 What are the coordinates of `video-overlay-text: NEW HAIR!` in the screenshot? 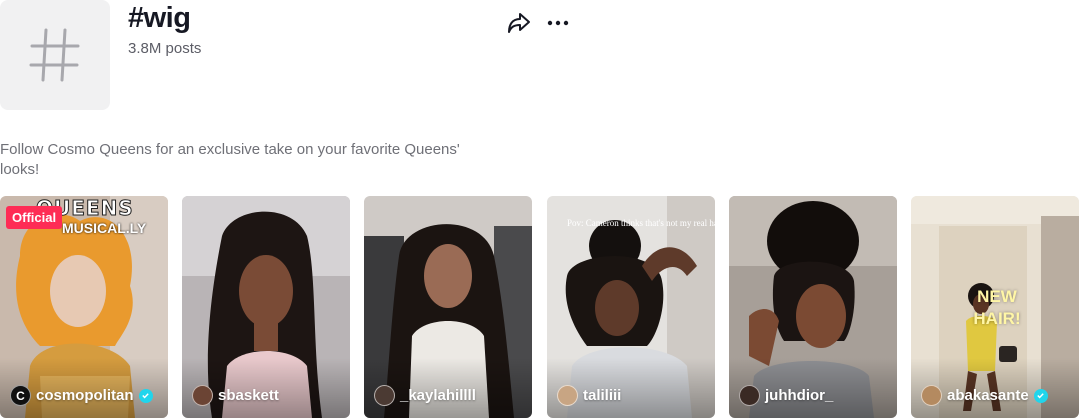 It's located at (997, 307).